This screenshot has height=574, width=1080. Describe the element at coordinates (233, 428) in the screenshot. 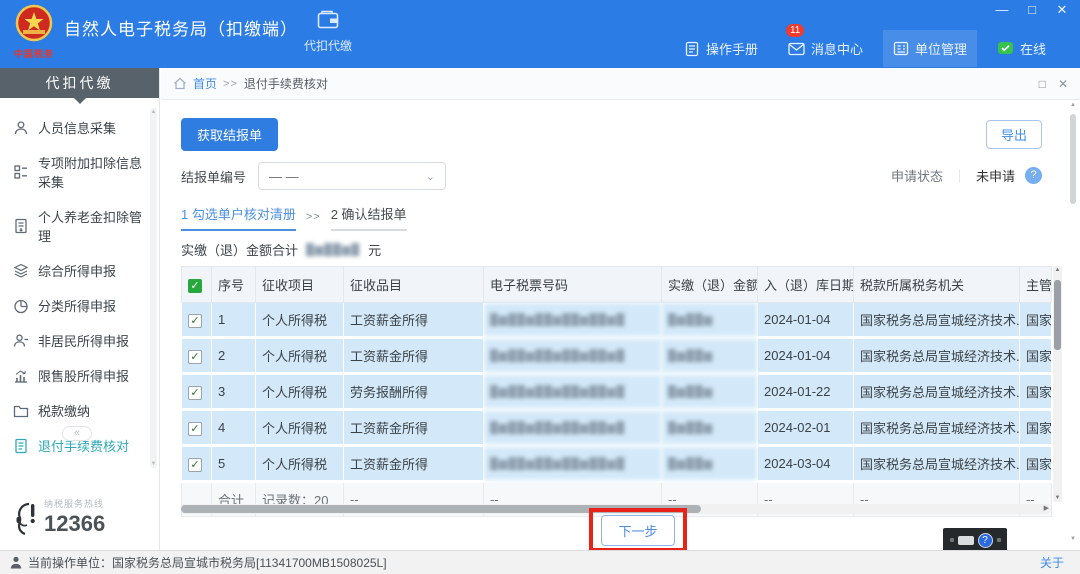

I see `cell-seq: 4` at that location.